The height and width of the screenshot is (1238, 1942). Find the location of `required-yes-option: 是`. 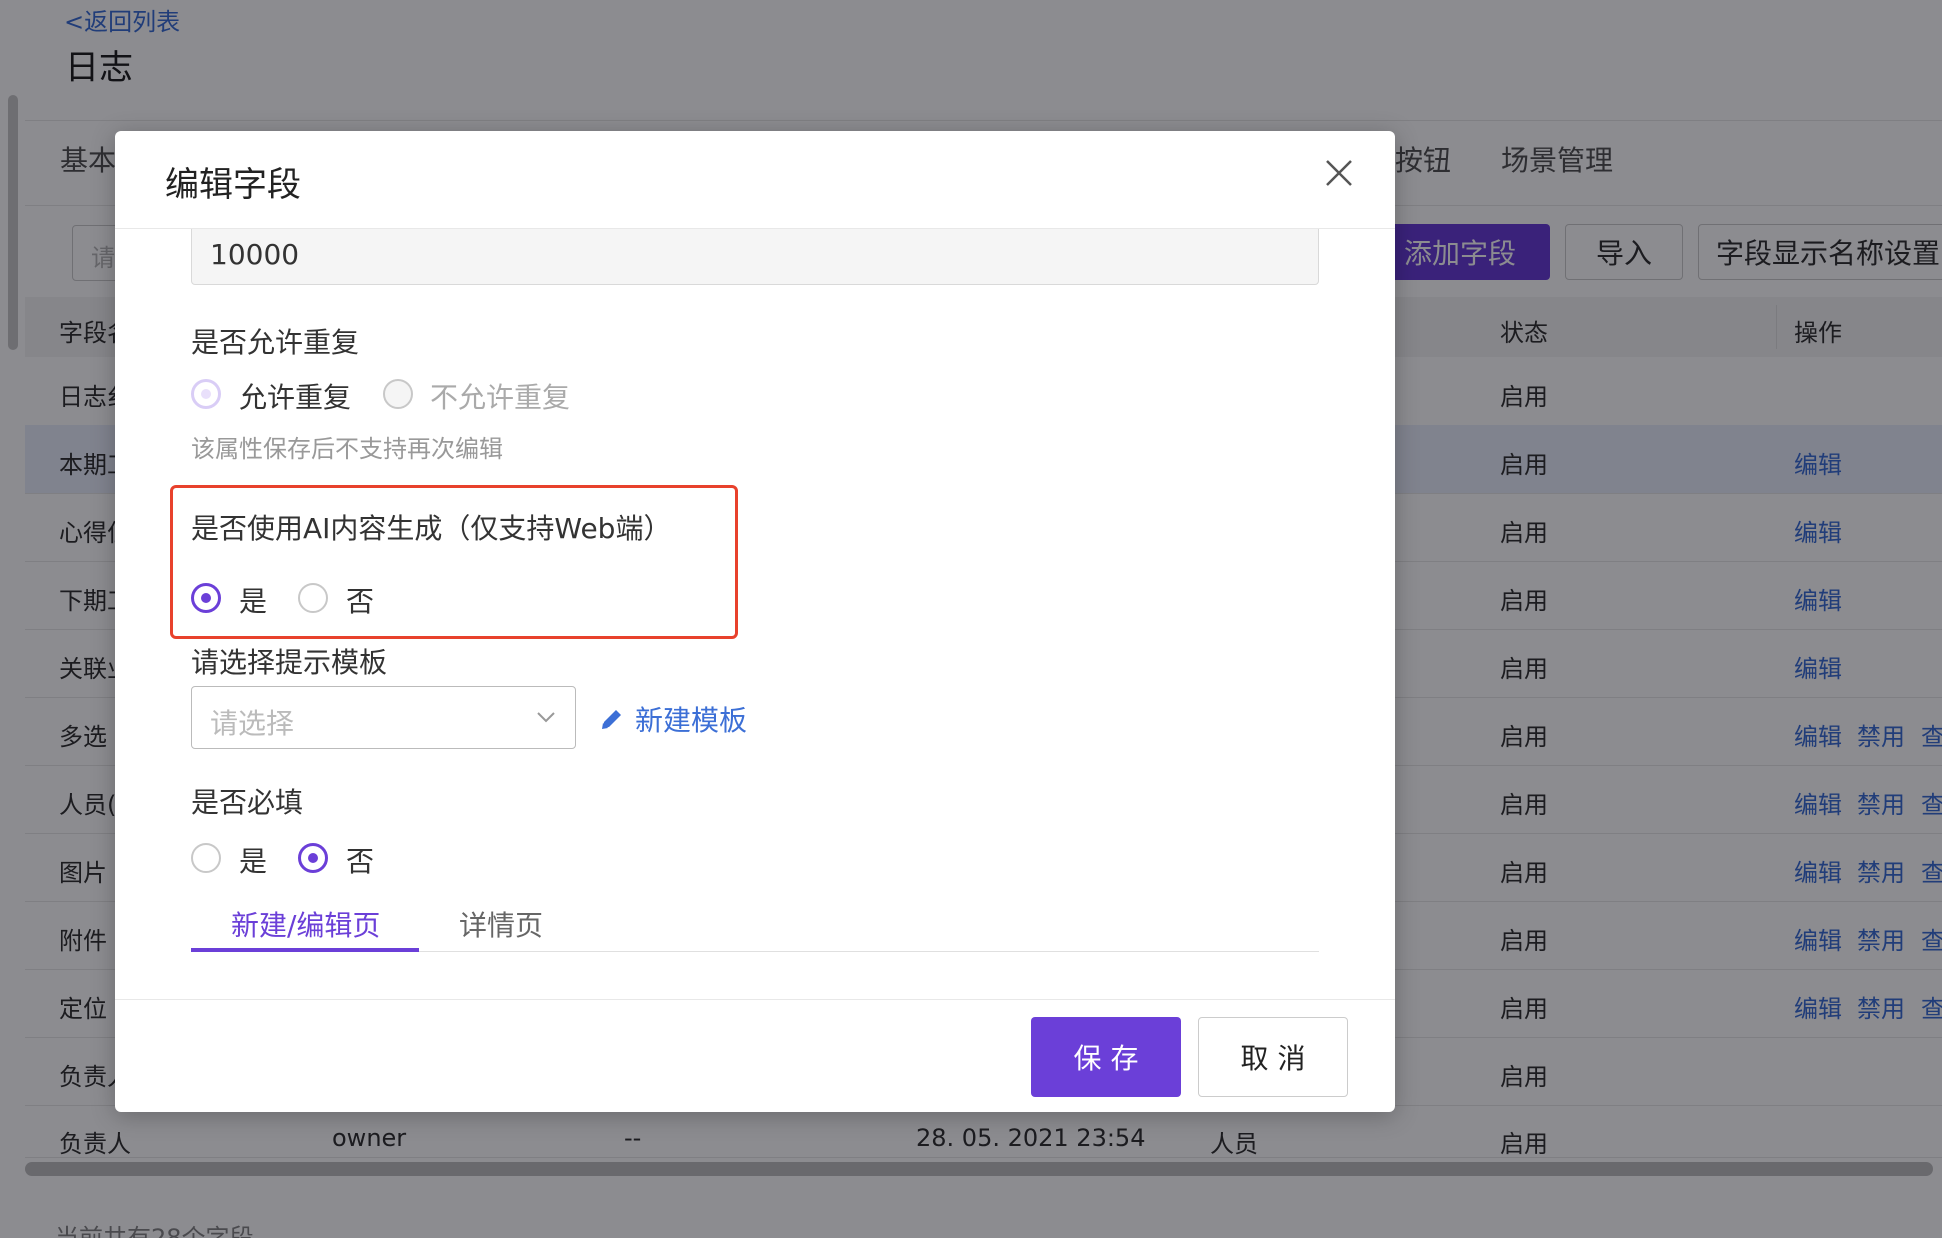

required-yes-option: 是 is located at coordinates (253, 860).